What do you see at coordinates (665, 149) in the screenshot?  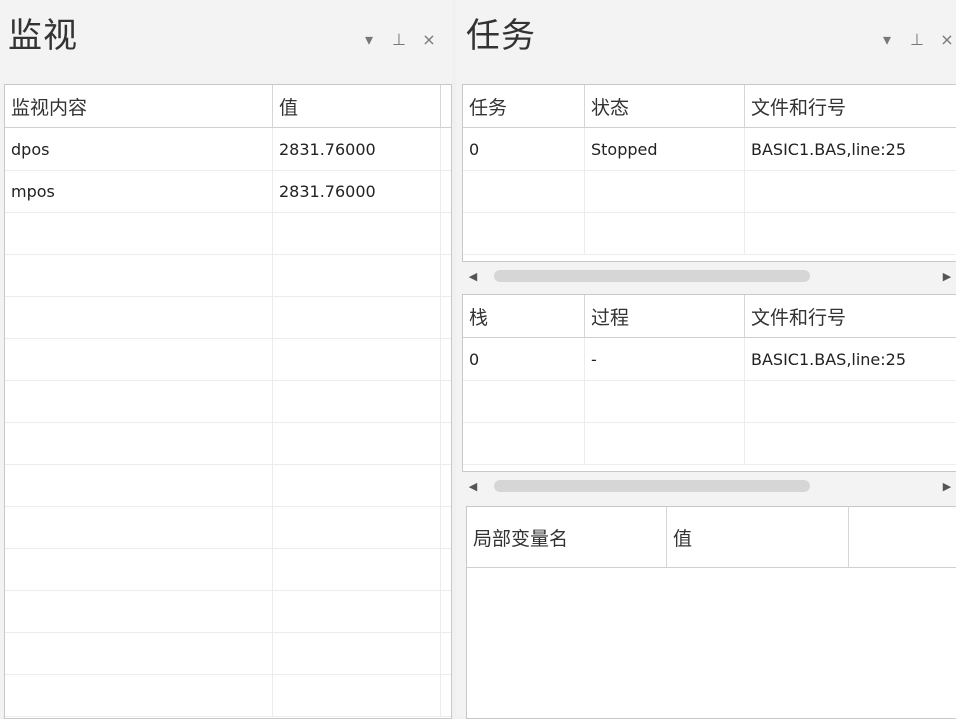 I see `task-status-cell: Stopped` at bounding box center [665, 149].